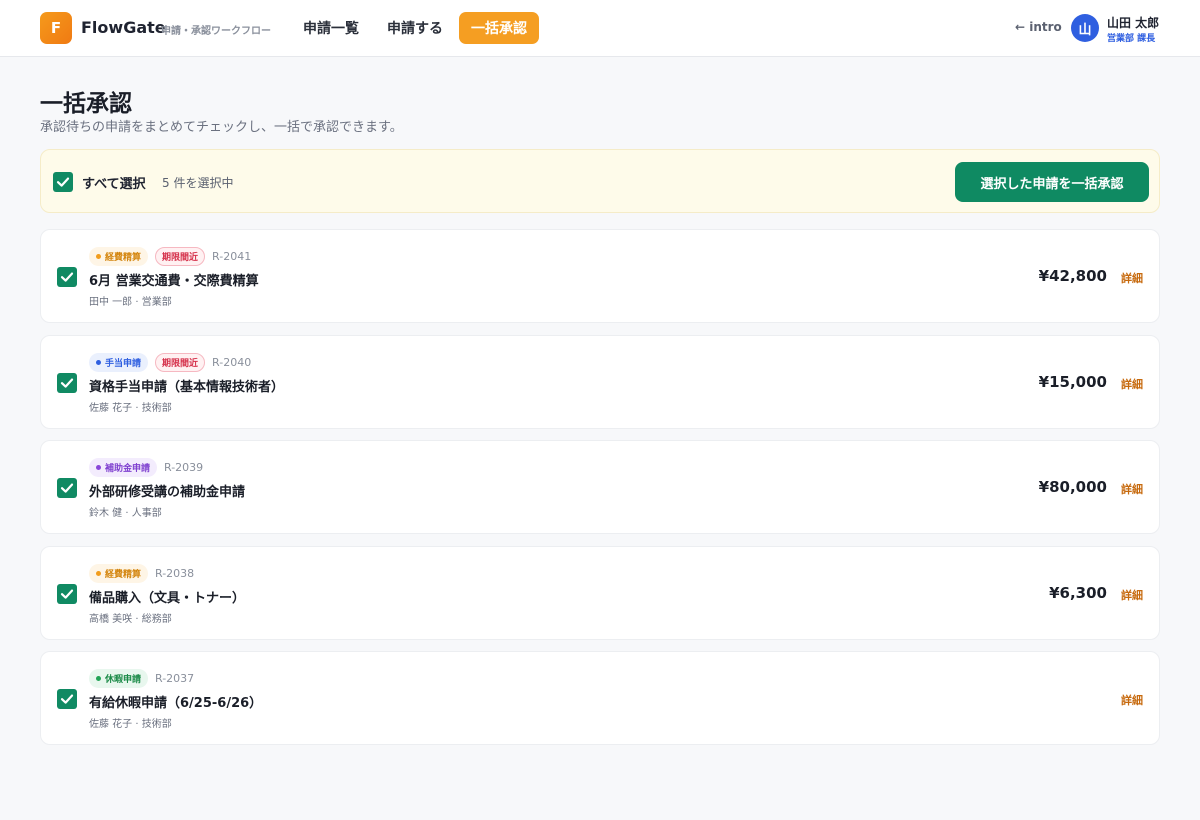  I want to click on request-title: 外部研修受講の補助金申請, so click(167, 490).